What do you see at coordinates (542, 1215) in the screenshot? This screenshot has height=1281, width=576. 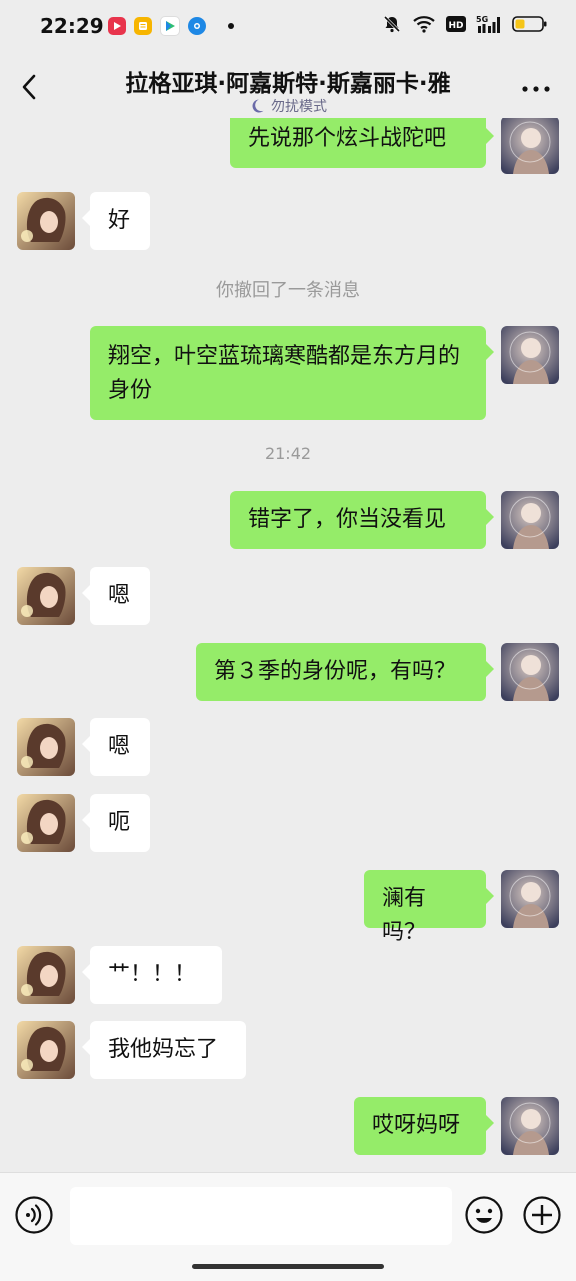 I see `more-functions-icon` at bounding box center [542, 1215].